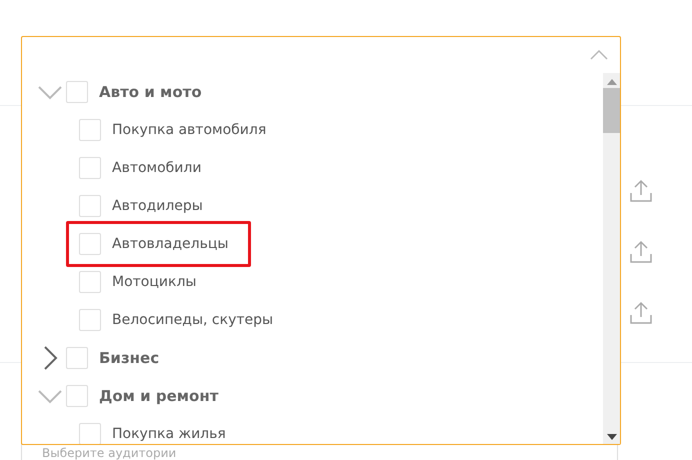 Image resolution: width=692 pixels, height=460 pixels. Describe the element at coordinates (611, 437) in the screenshot. I see `scroll-down-icon` at that location.